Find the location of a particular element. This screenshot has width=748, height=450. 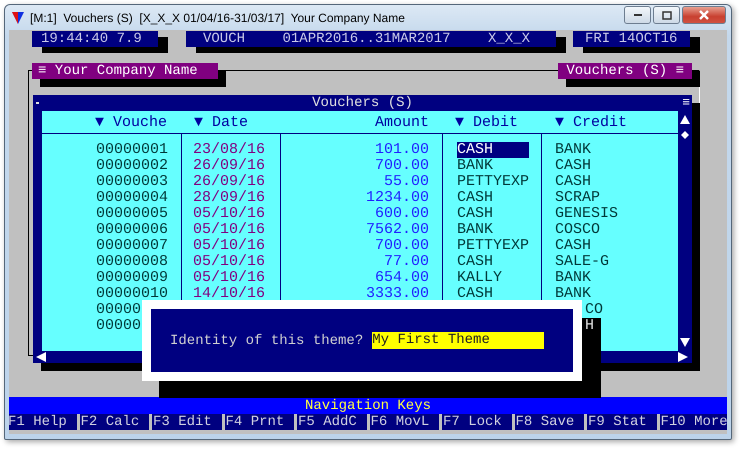

function-key: F3 Edit is located at coordinates (187, 422).